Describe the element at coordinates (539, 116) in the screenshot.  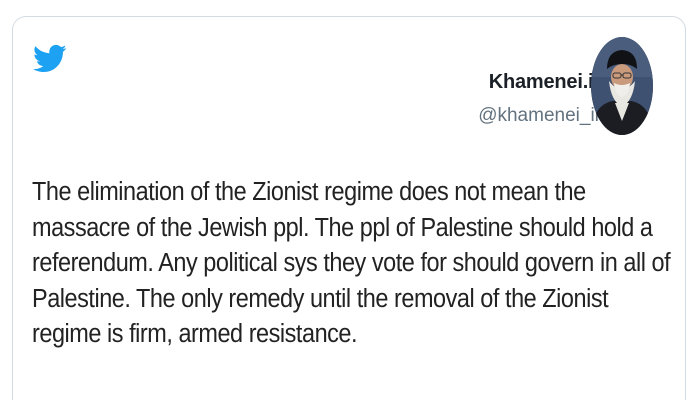
I see `author-handle: @khamenei_ir` at that location.